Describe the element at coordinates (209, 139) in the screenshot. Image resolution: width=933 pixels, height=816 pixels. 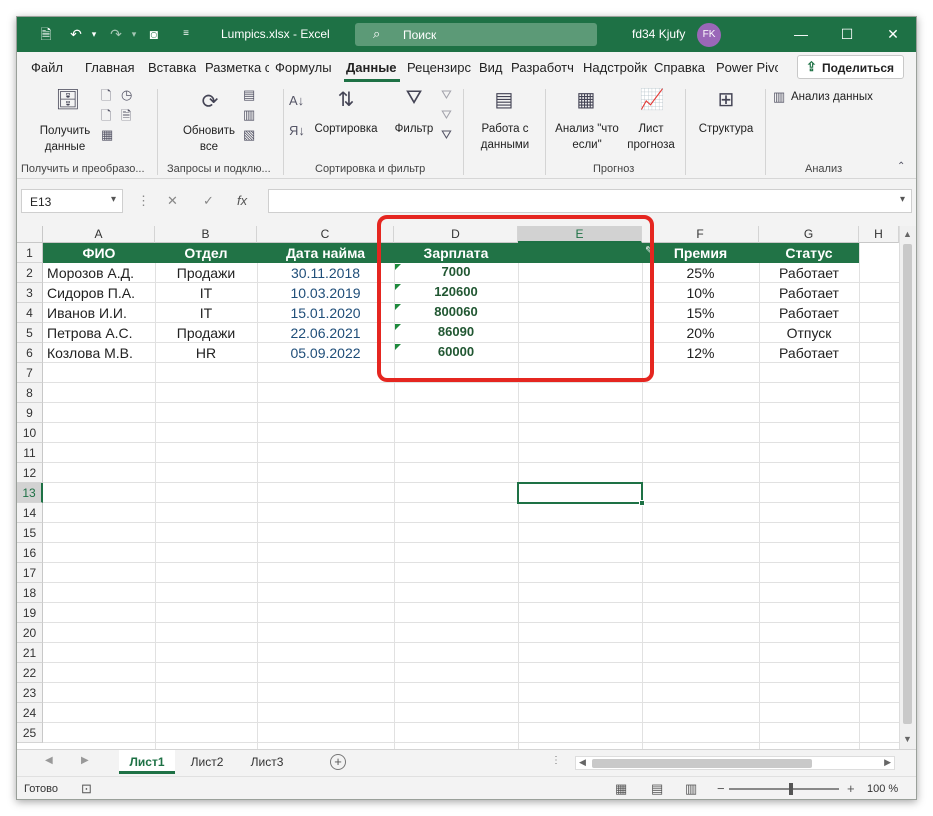
I see `refresh-all-button: Обновить все` at that location.